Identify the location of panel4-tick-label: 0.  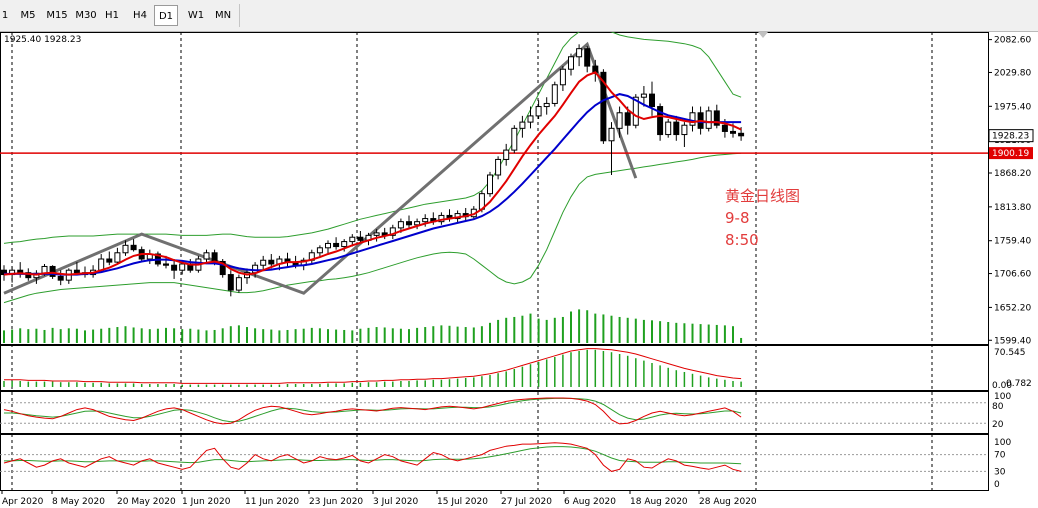
(997, 485).